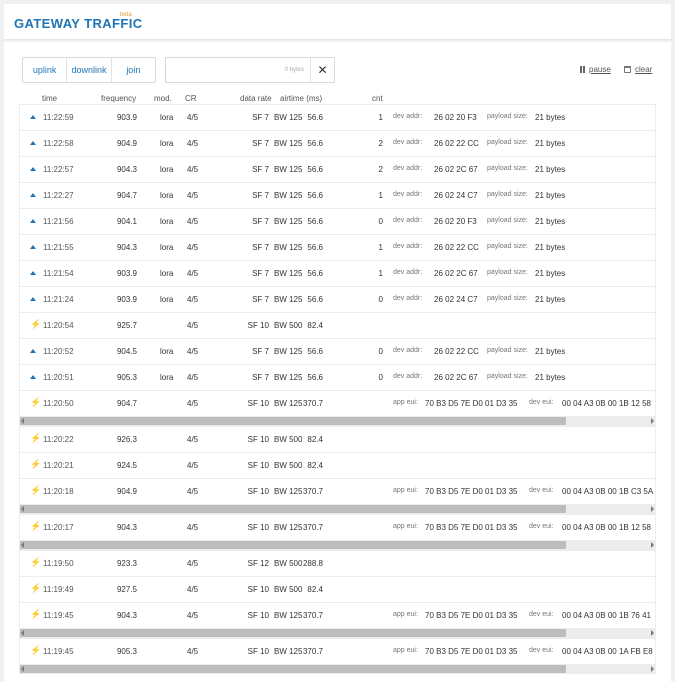  Describe the element at coordinates (33, 116) in the screenshot. I see `uplink-arrow-icon` at that location.